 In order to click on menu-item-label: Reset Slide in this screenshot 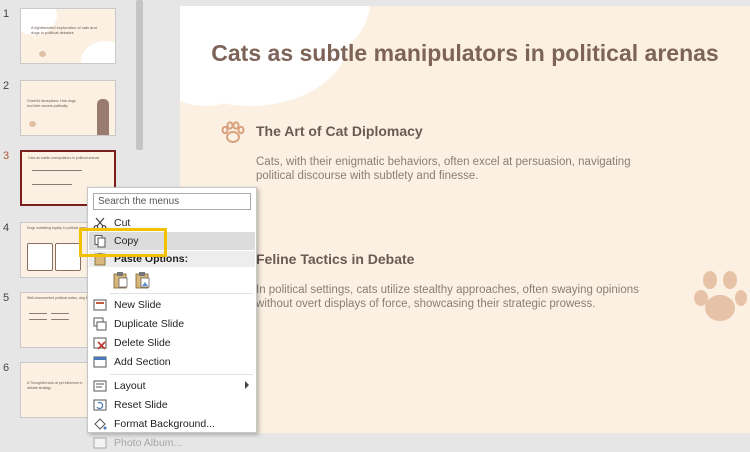, I will do `click(141, 405)`.